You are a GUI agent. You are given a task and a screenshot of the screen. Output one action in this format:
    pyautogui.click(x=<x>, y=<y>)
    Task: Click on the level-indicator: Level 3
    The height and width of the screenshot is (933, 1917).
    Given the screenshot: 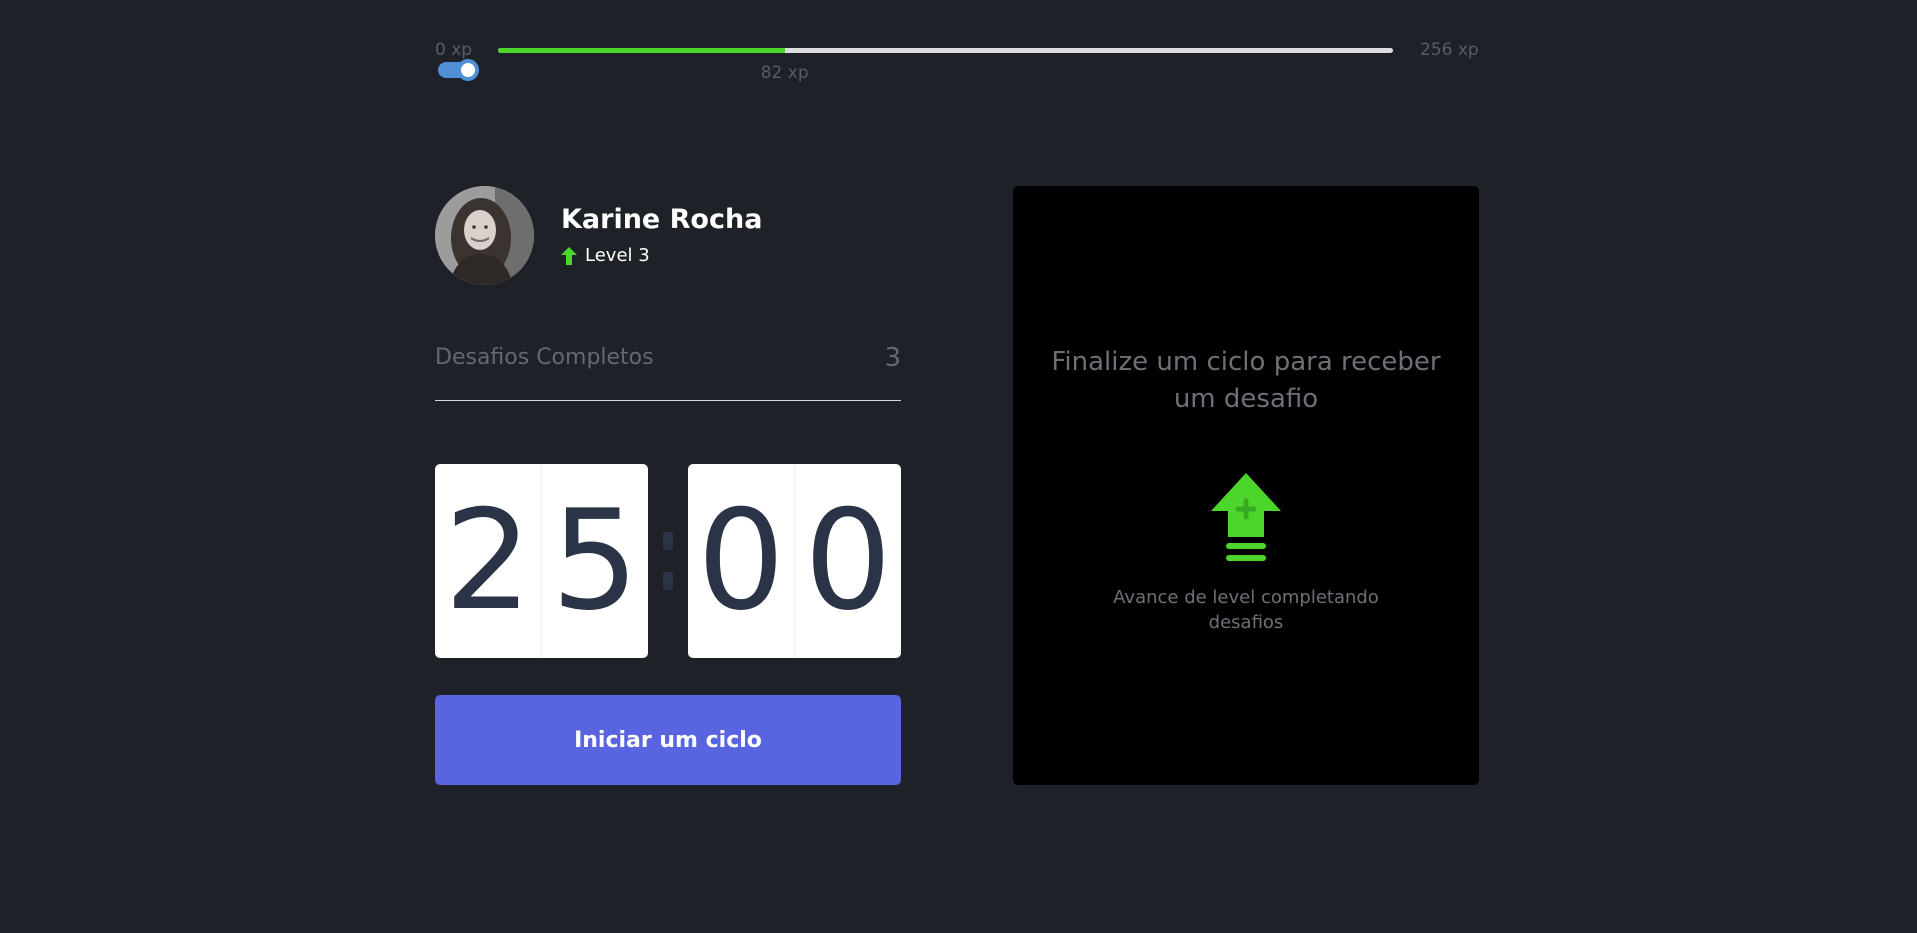 What is the action you would take?
    pyautogui.click(x=605, y=255)
    